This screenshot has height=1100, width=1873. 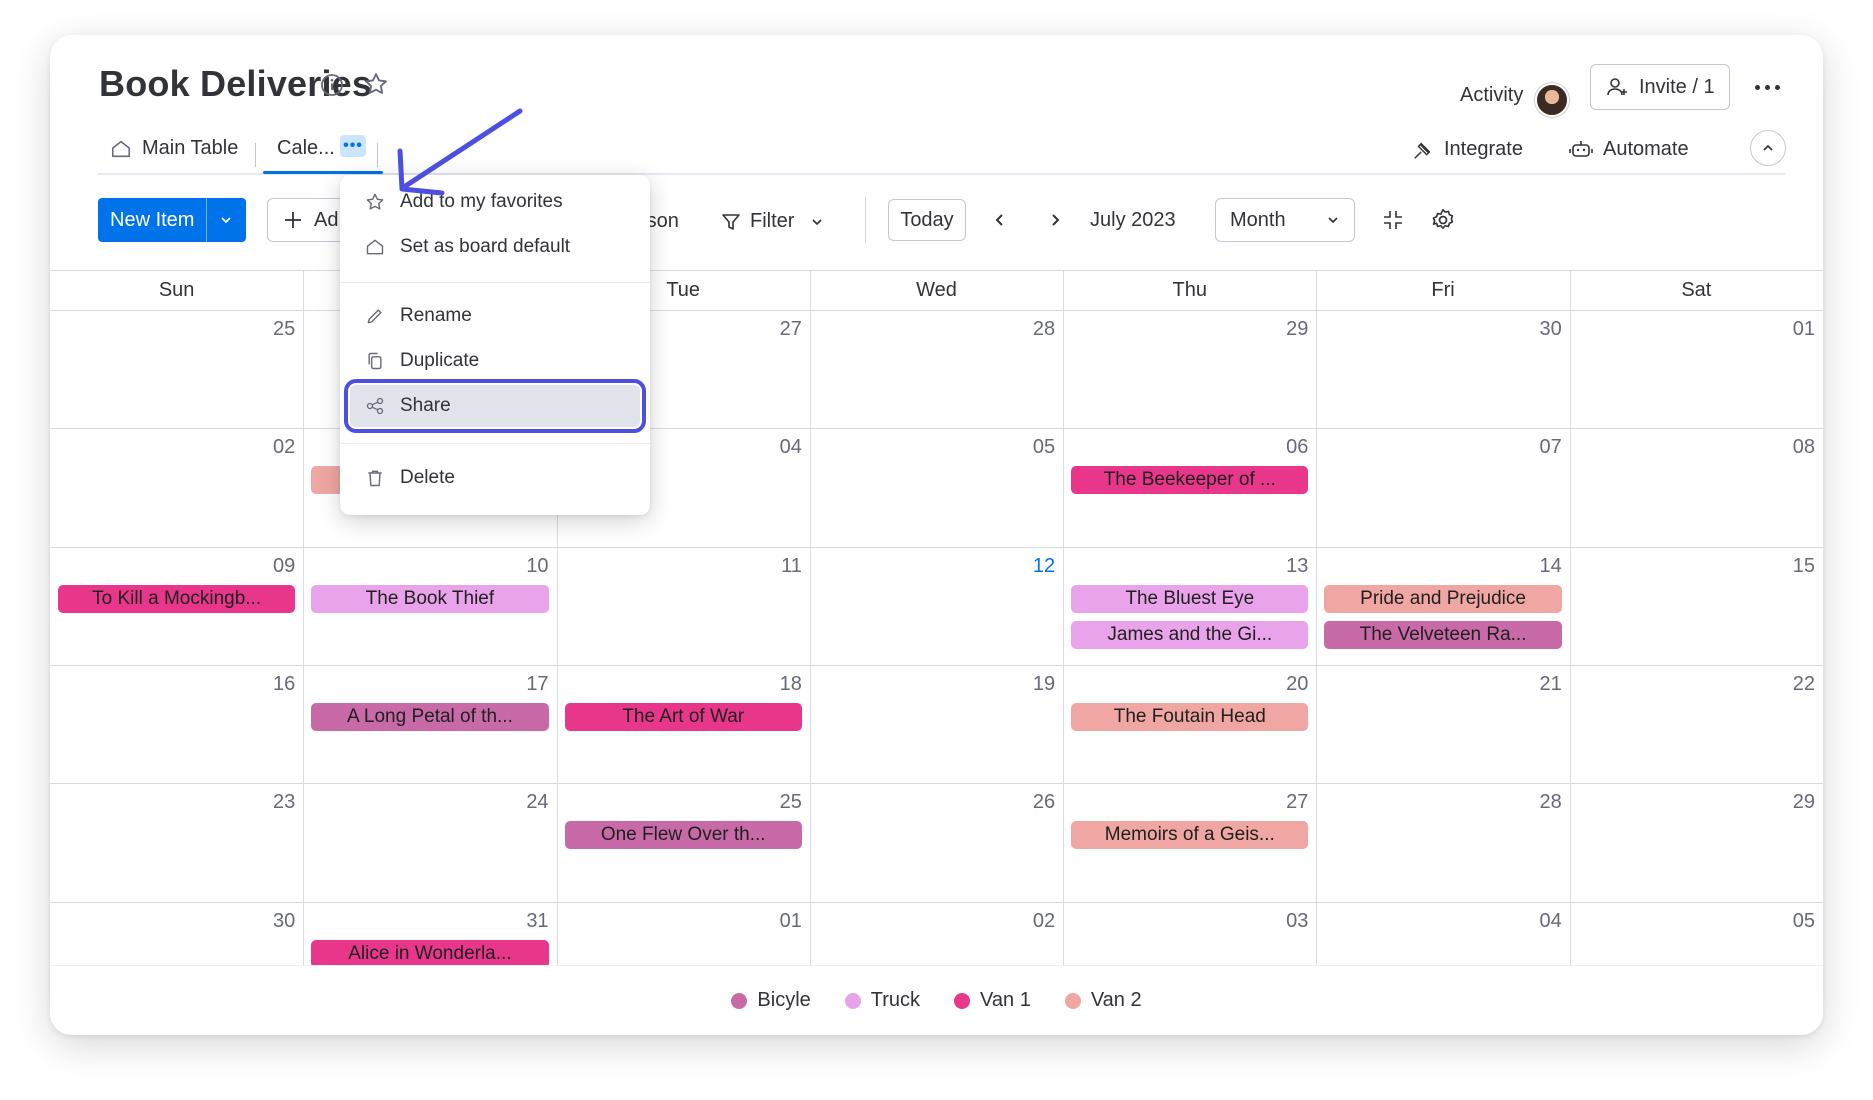 What do you see at coordinates (537, 920) in the screenshot?
I see `day-number: 31` at bounding box center [537, 920].